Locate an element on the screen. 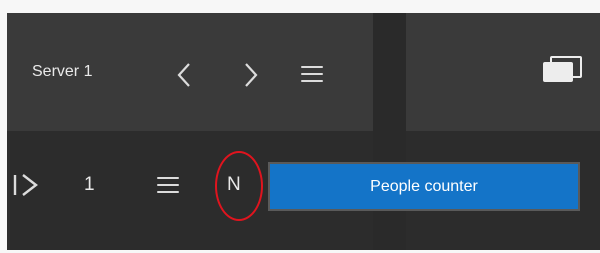 The height and width of the screenshot is (253, 600). people-counter-label: People counter is located at coordinates (424, 186).